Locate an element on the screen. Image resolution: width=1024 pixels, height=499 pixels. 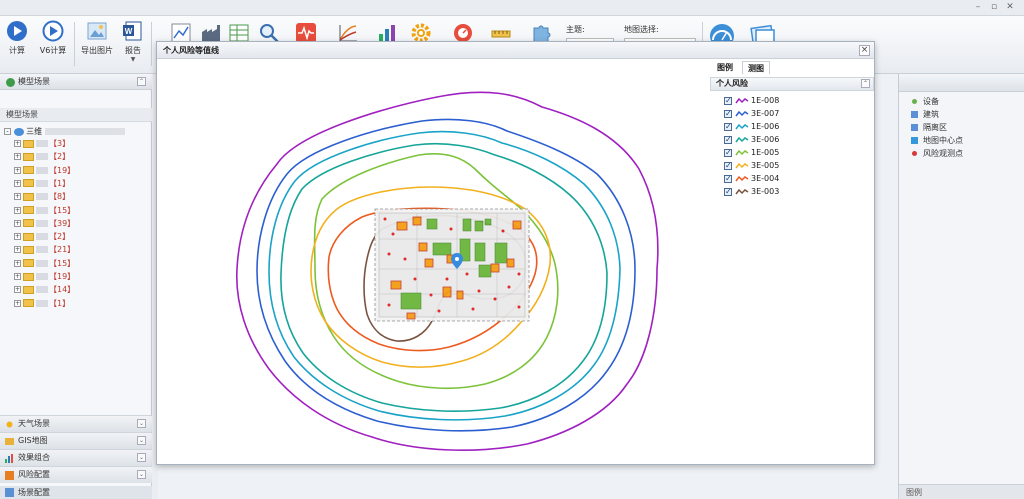
legend-item-label: 地图中心点 is located at coordinates (943, 140).